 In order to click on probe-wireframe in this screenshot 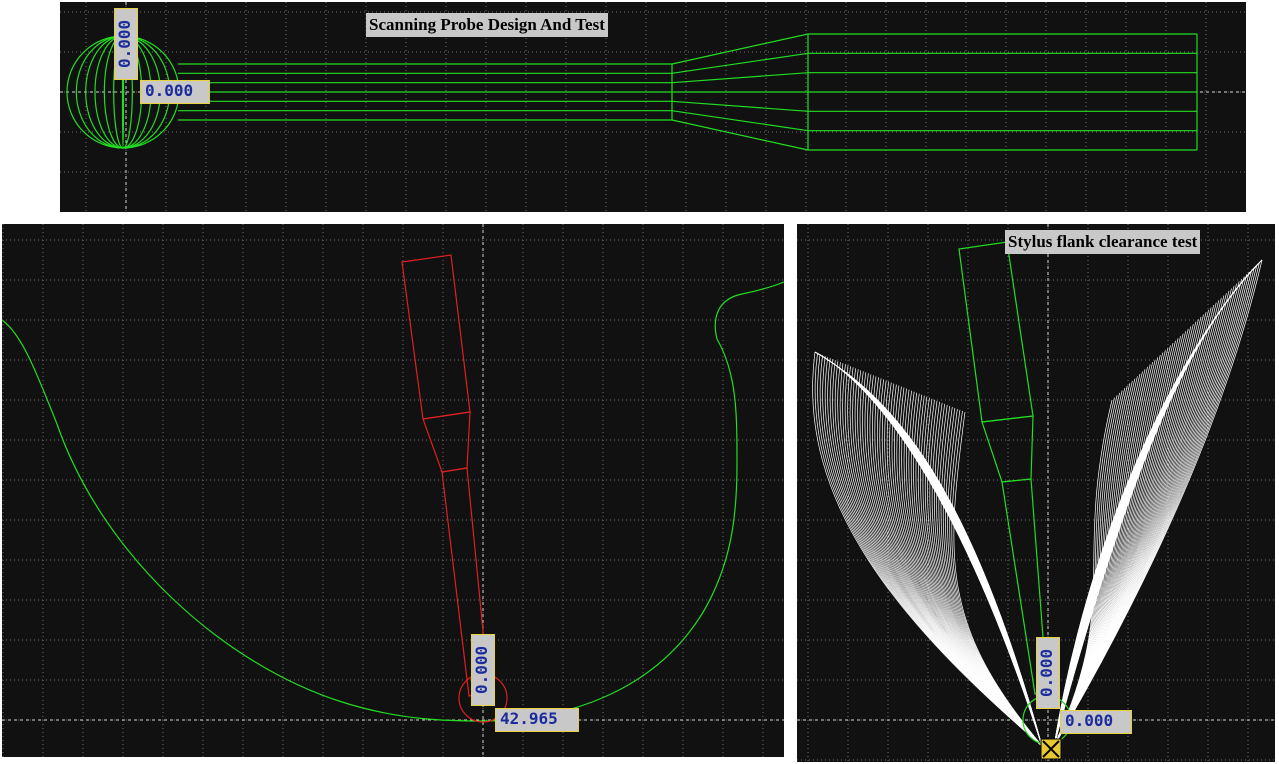, I will do `click(632, 92)`.